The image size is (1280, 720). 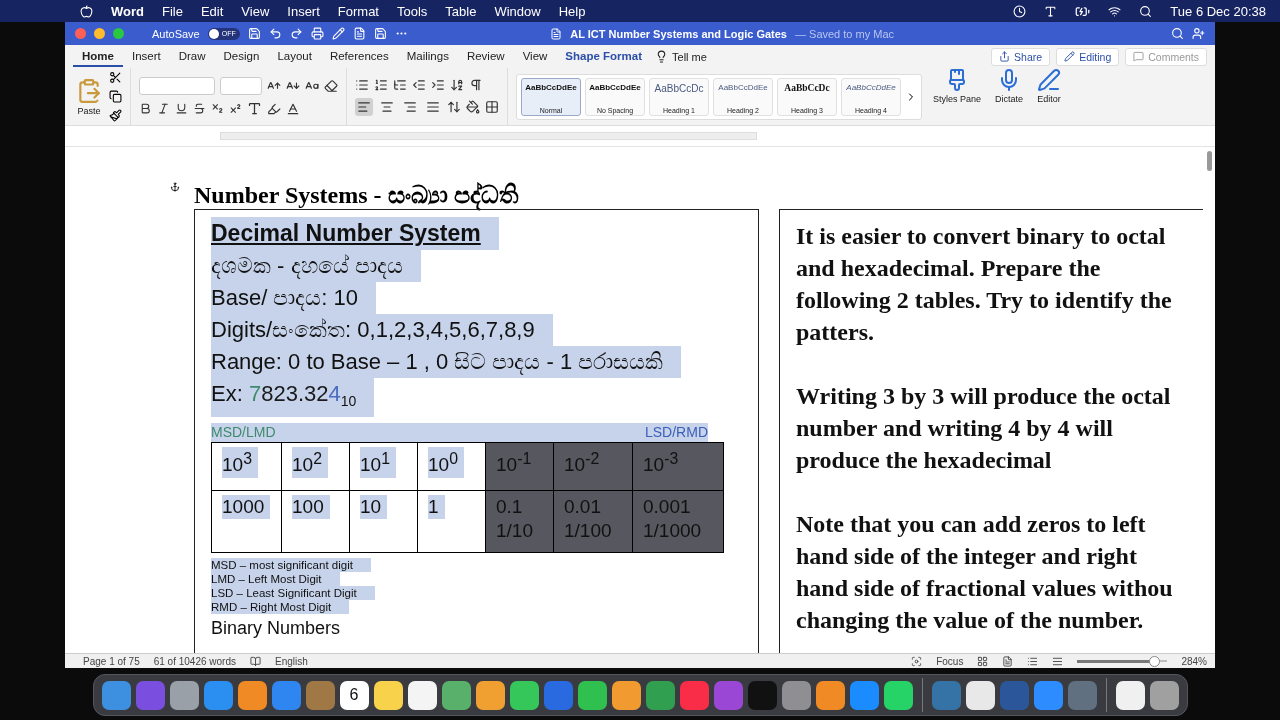 What do you see at coordinates (1020, 11) in the screenshot?
I see `clock-icon` at bounding box center [1020, 11].